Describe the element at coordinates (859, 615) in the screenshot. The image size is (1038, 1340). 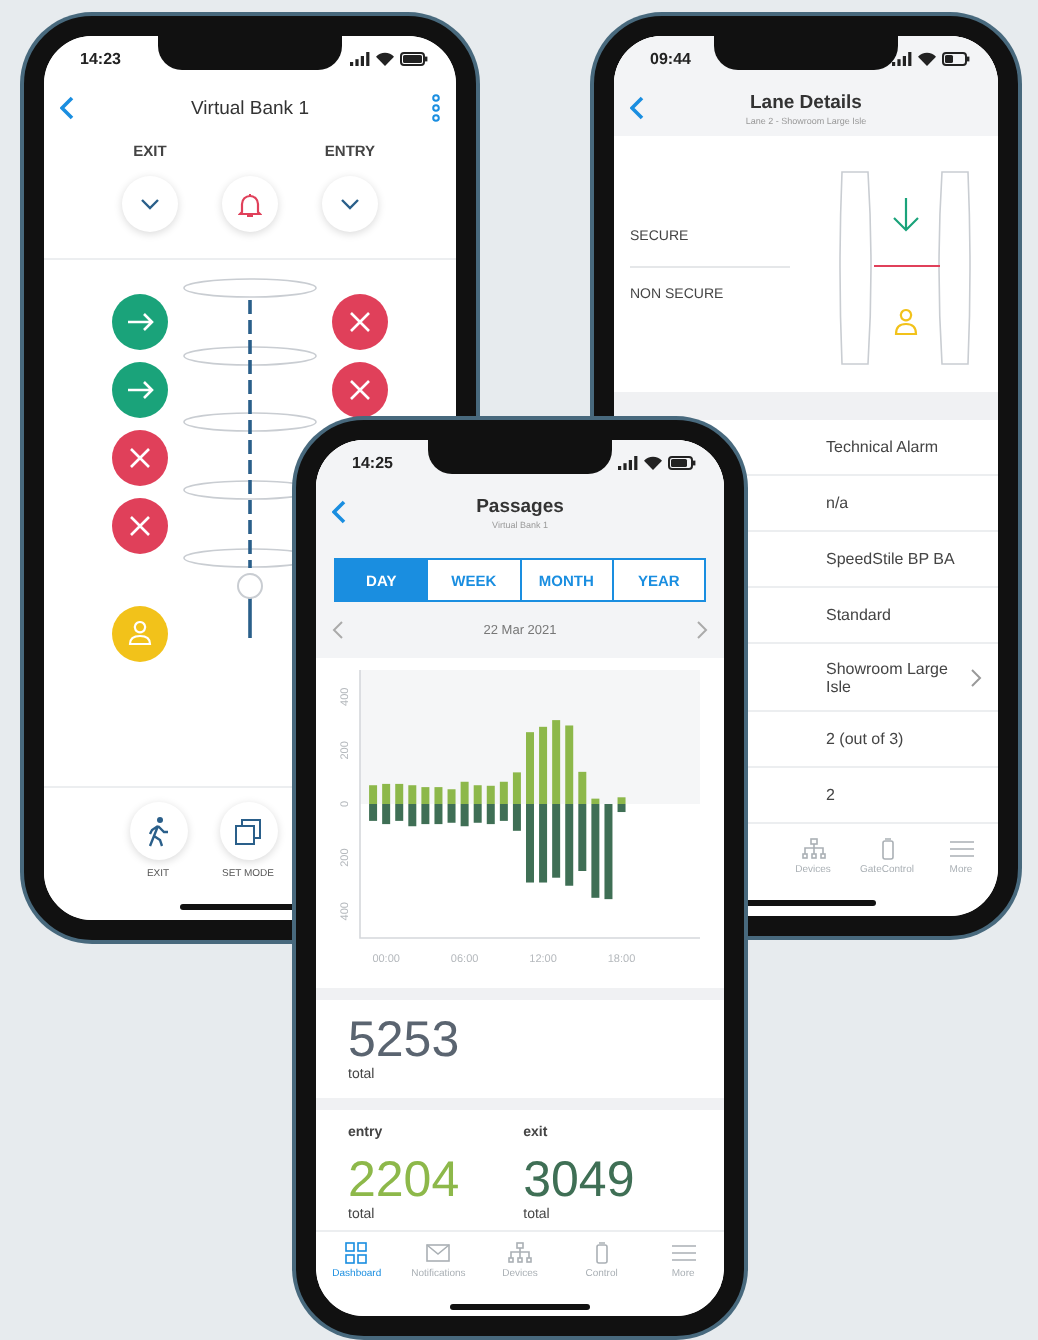
I see `detail-value: Standard` at that location.